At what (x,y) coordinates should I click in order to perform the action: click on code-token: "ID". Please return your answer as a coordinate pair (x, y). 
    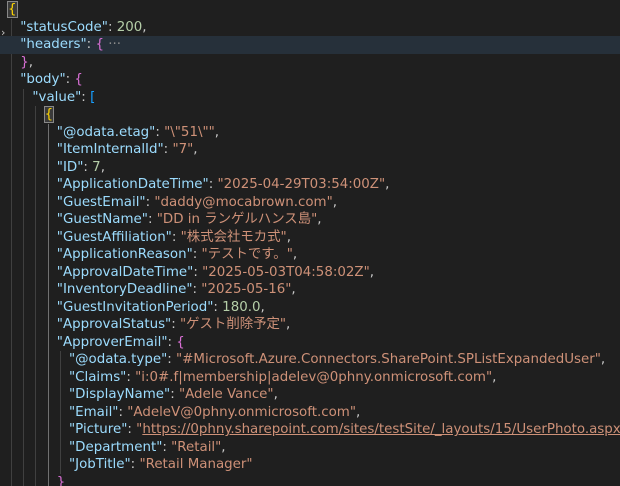
    Looking at the image, I should click on (70, 167).